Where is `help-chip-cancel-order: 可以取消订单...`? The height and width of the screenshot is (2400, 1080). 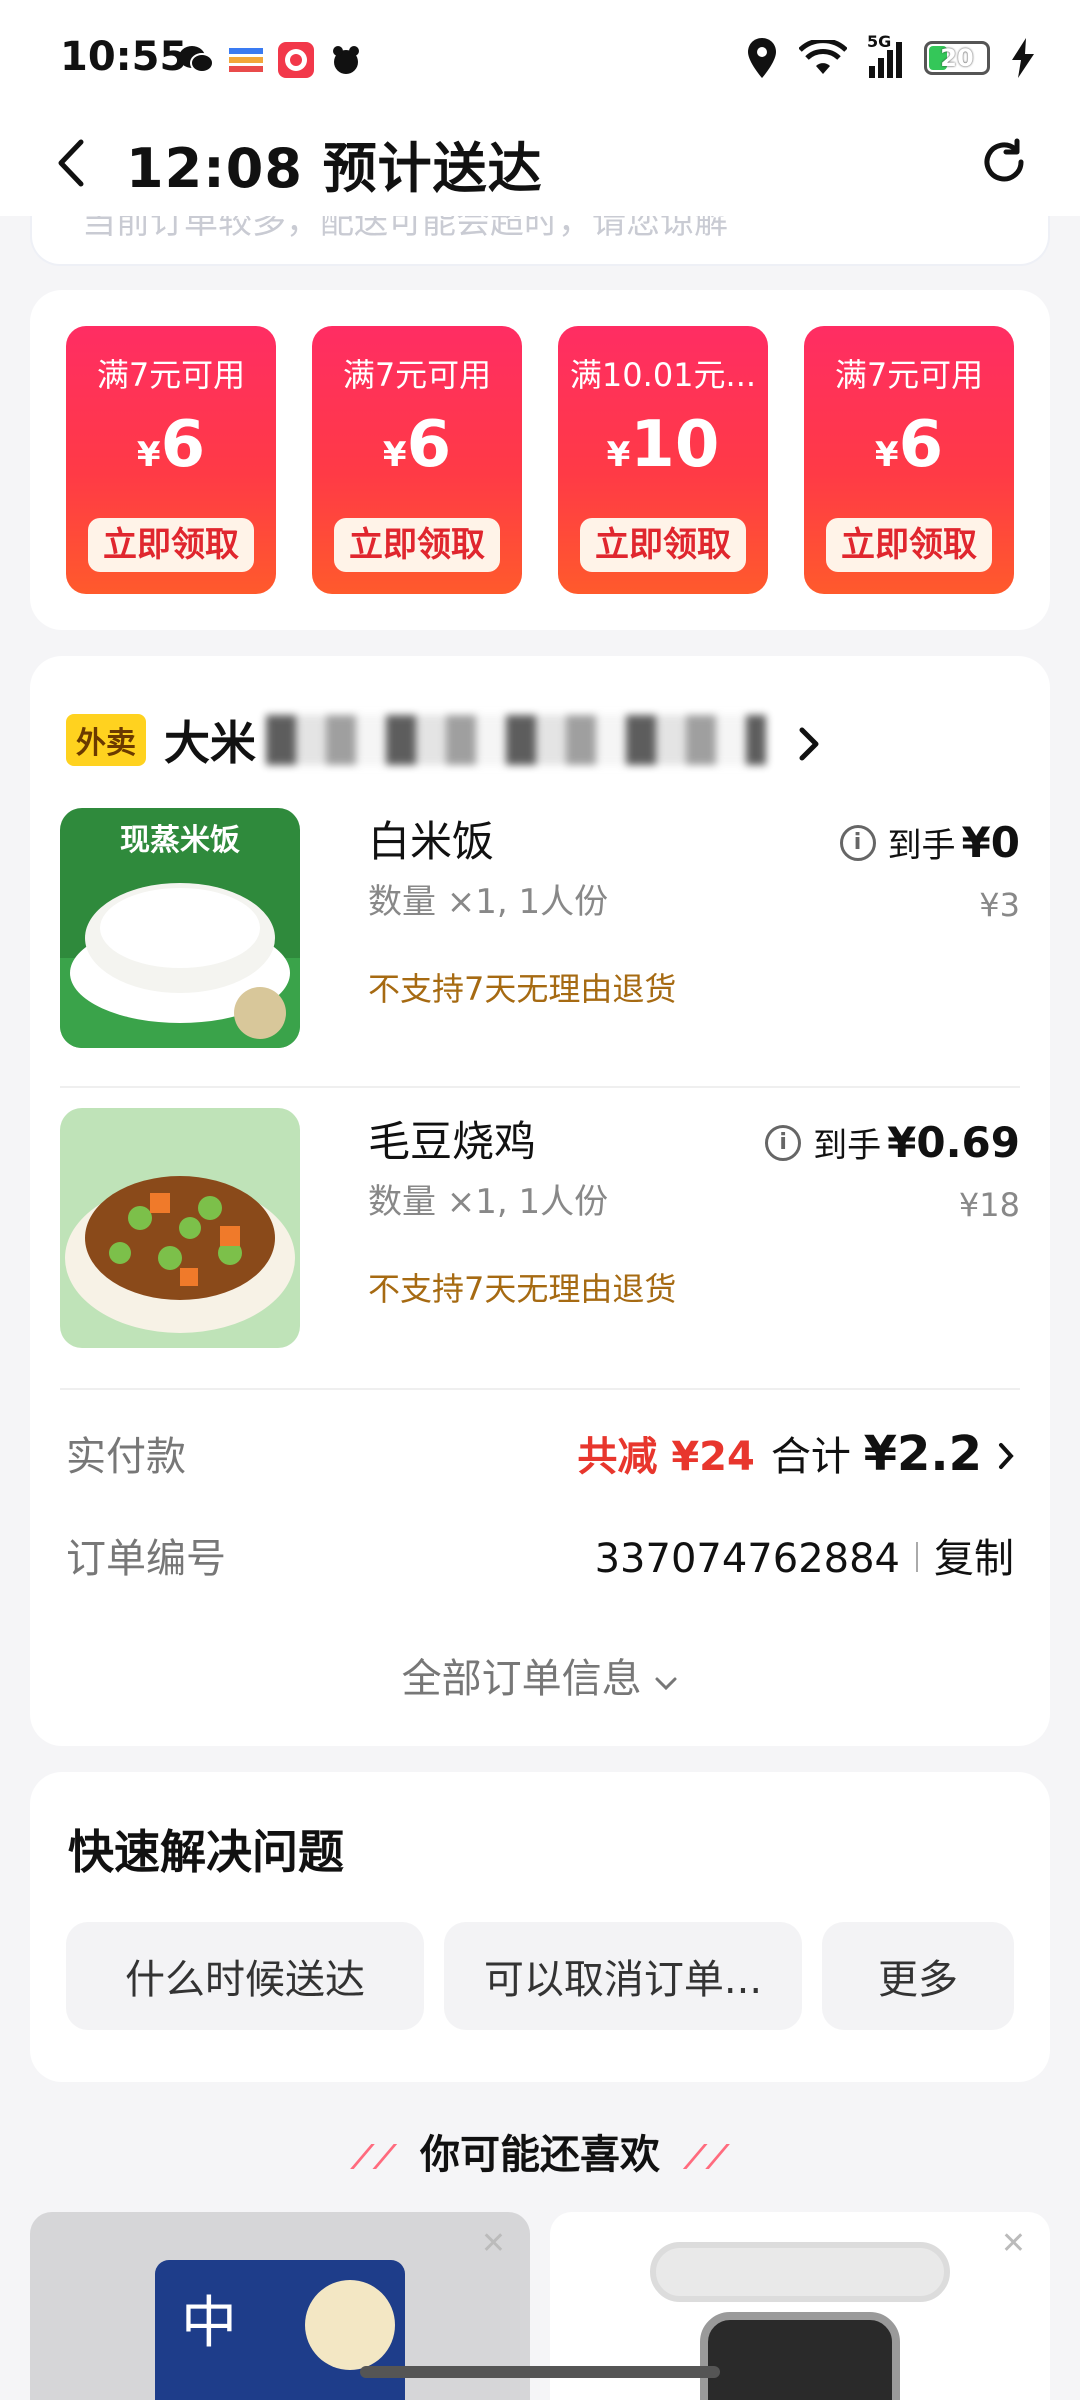
help-chip-cancel-order: 可以取消订单... is located at coordinates (623, 1976).